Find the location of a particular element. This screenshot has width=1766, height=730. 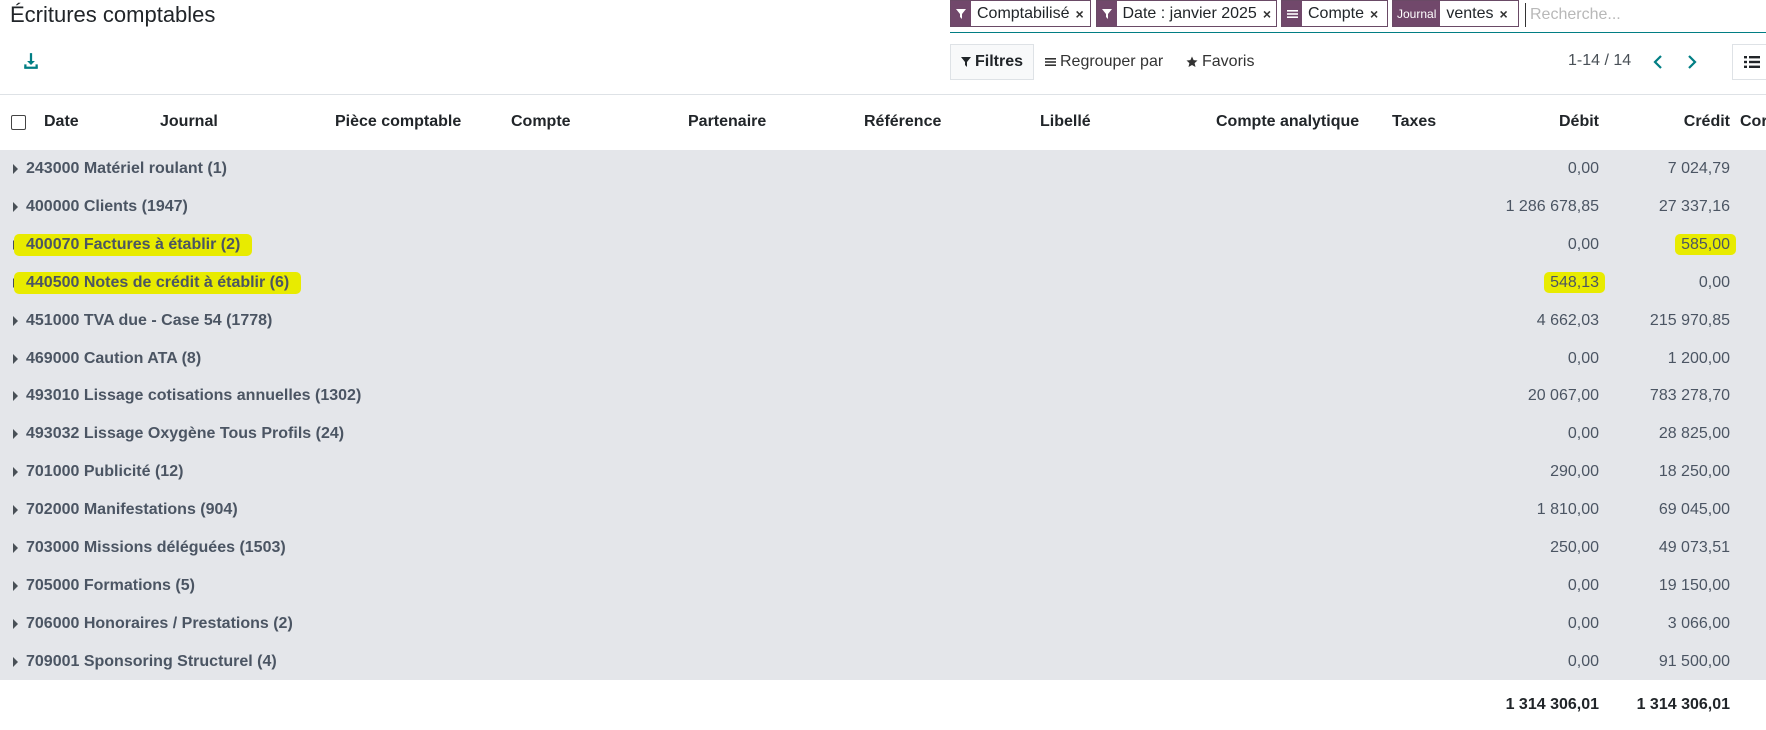

group-row: 243000 Matériel roulant (1) 0,00 7 024,79 is located at coordinates (883, 169).